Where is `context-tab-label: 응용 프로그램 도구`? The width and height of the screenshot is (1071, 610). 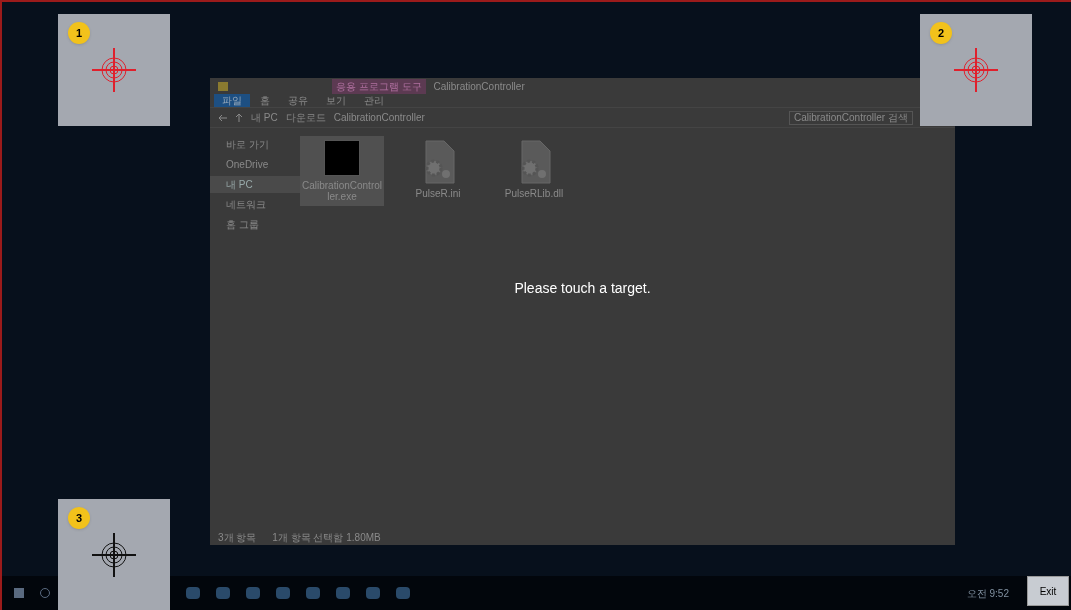
context-tab-label: 응용 프로그램 도구 is located at coordinates (379, 86).